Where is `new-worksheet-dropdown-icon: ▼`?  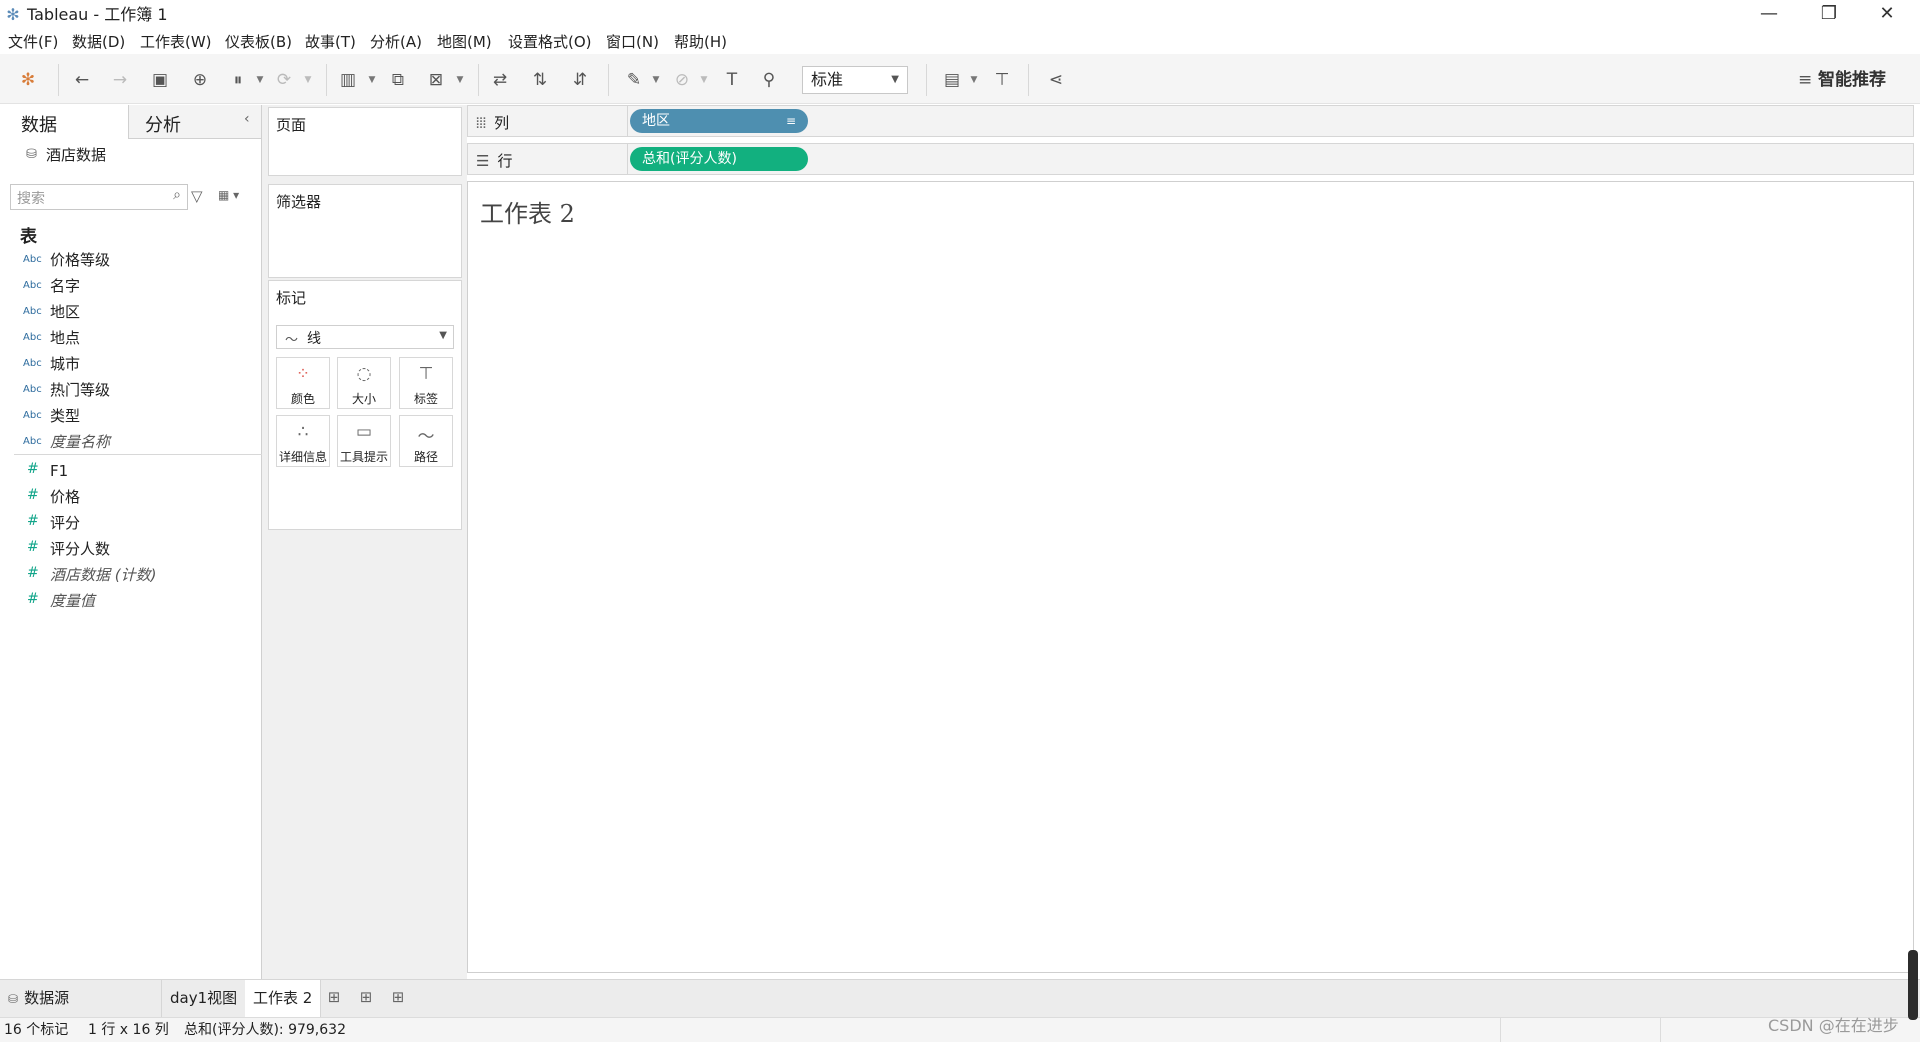
new-worksheet-dropdown-icon: ▼ is located at coordinates (372, 80).